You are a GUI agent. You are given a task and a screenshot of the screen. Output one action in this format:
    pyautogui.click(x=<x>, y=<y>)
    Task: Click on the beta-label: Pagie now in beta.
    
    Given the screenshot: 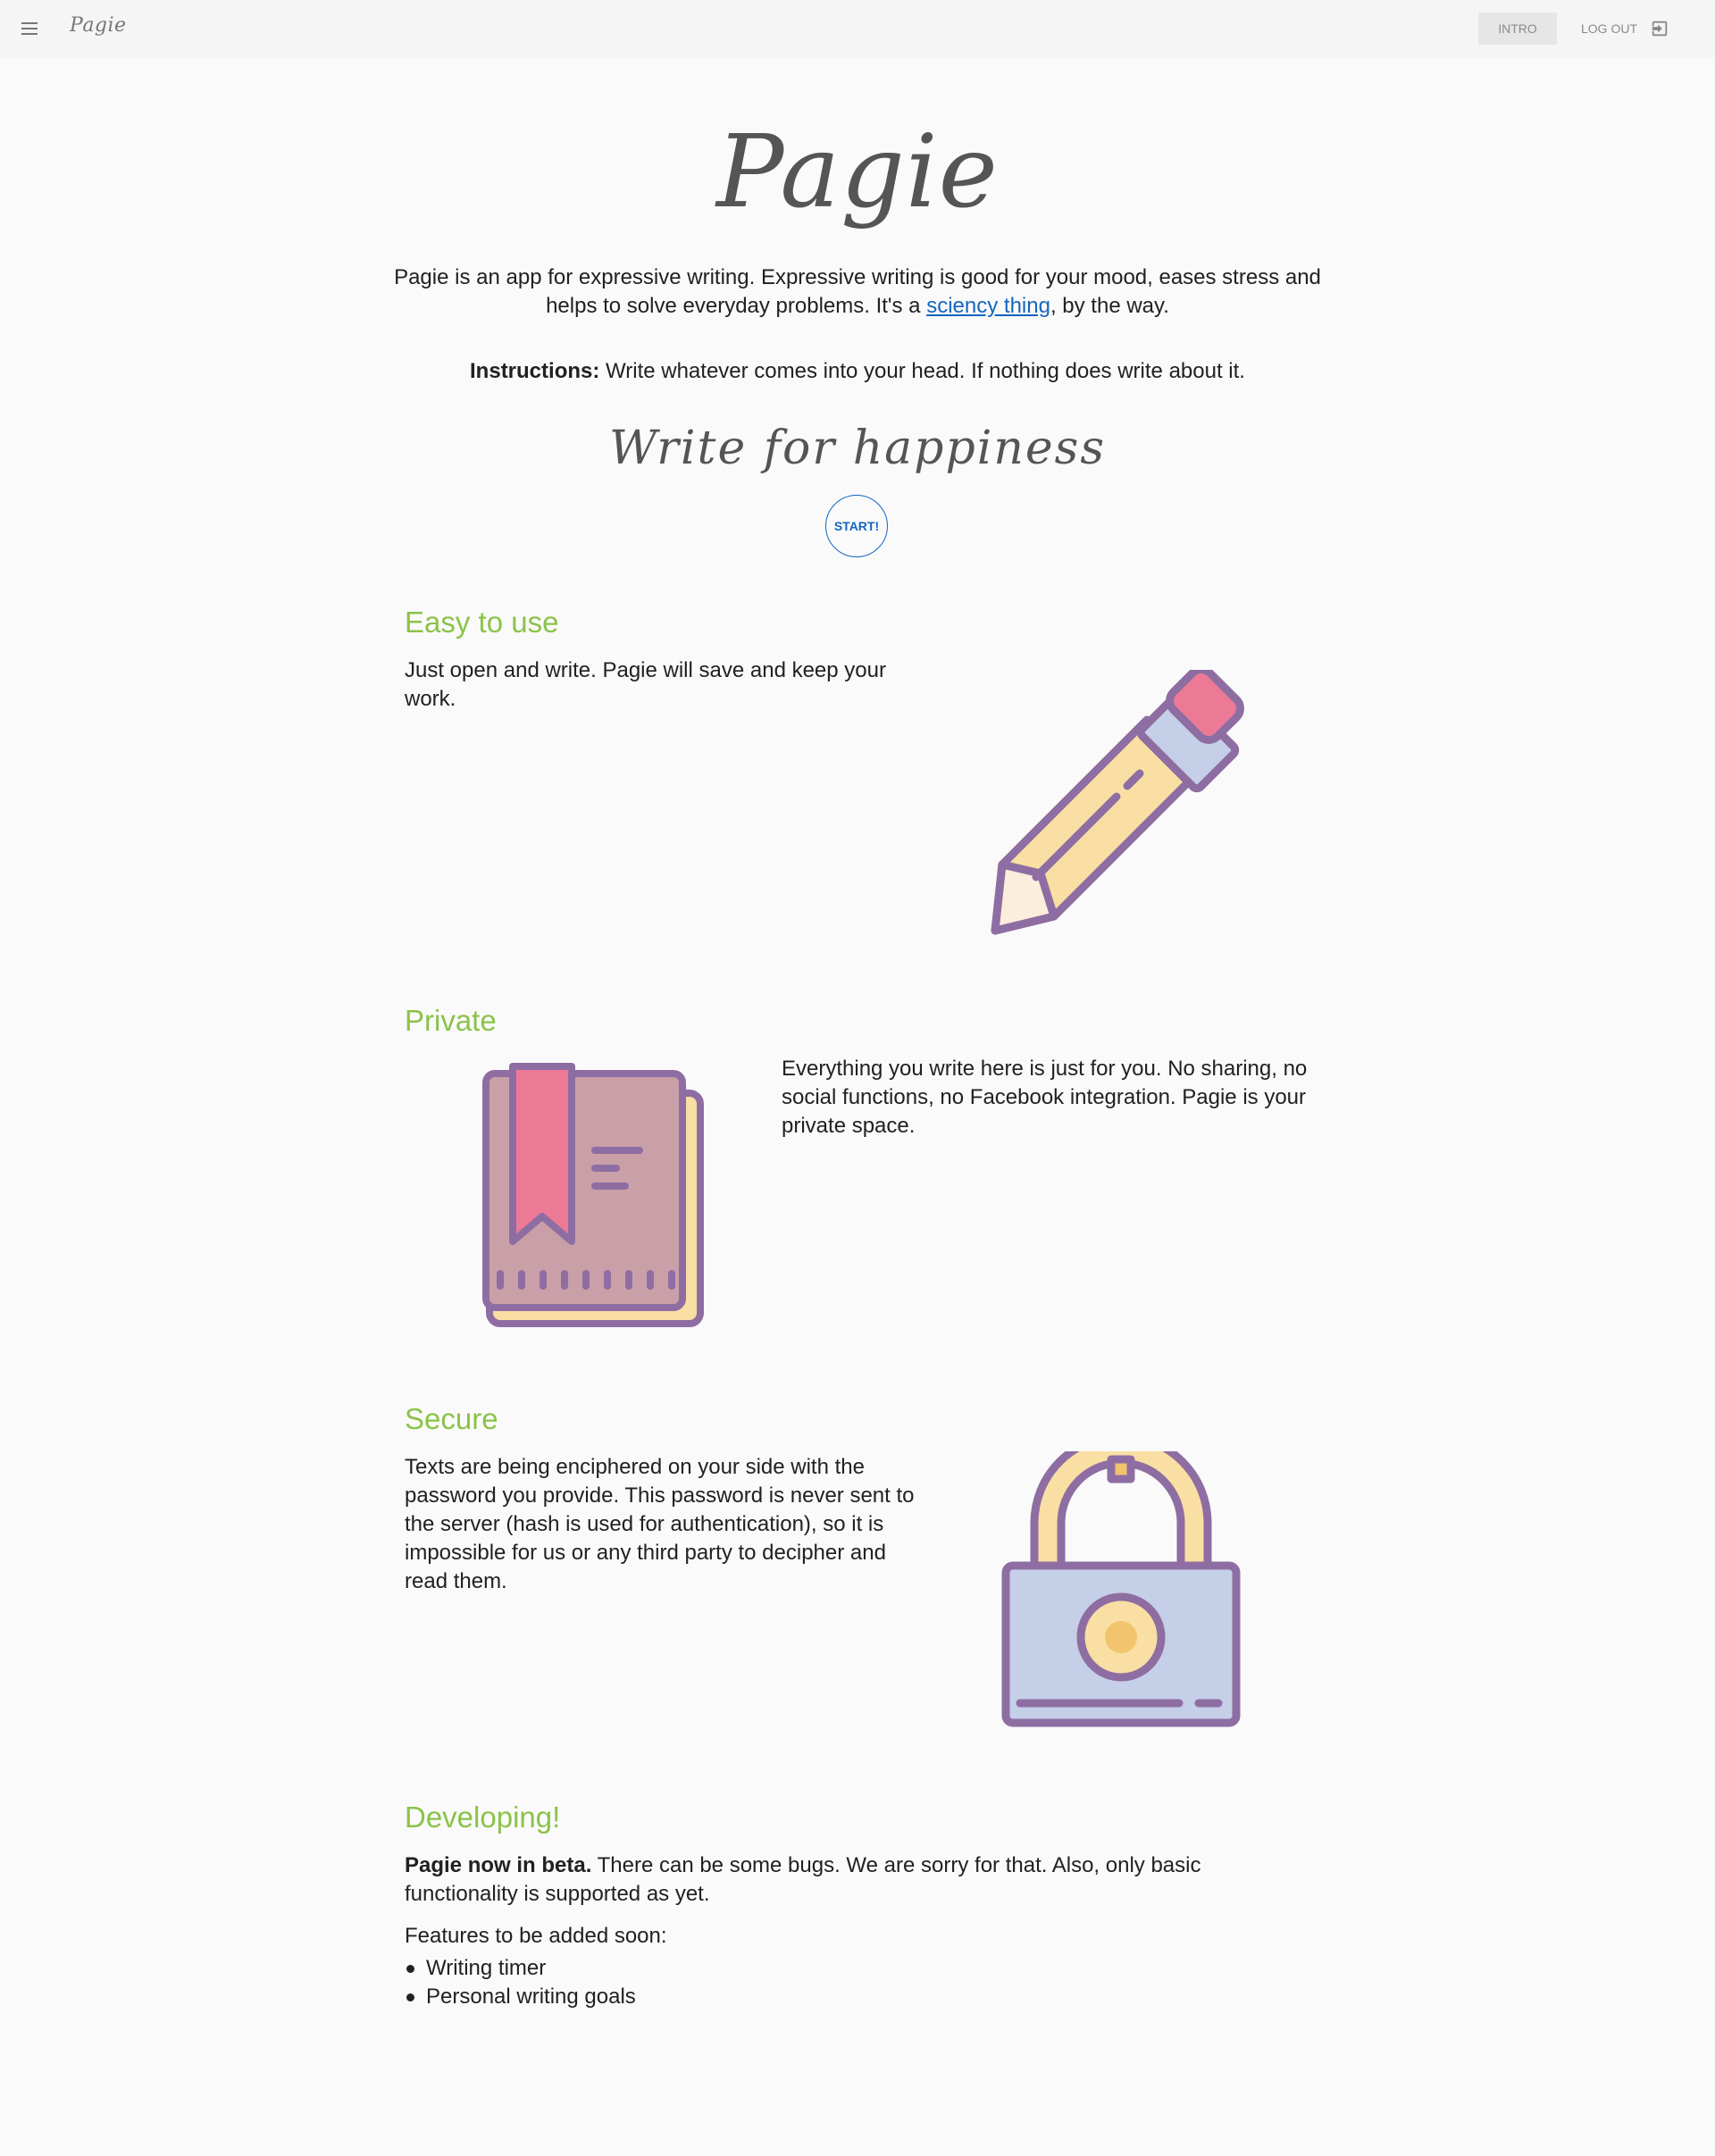 What is the action you would take?
    pyautogui.click(x=498, y=1865)
    